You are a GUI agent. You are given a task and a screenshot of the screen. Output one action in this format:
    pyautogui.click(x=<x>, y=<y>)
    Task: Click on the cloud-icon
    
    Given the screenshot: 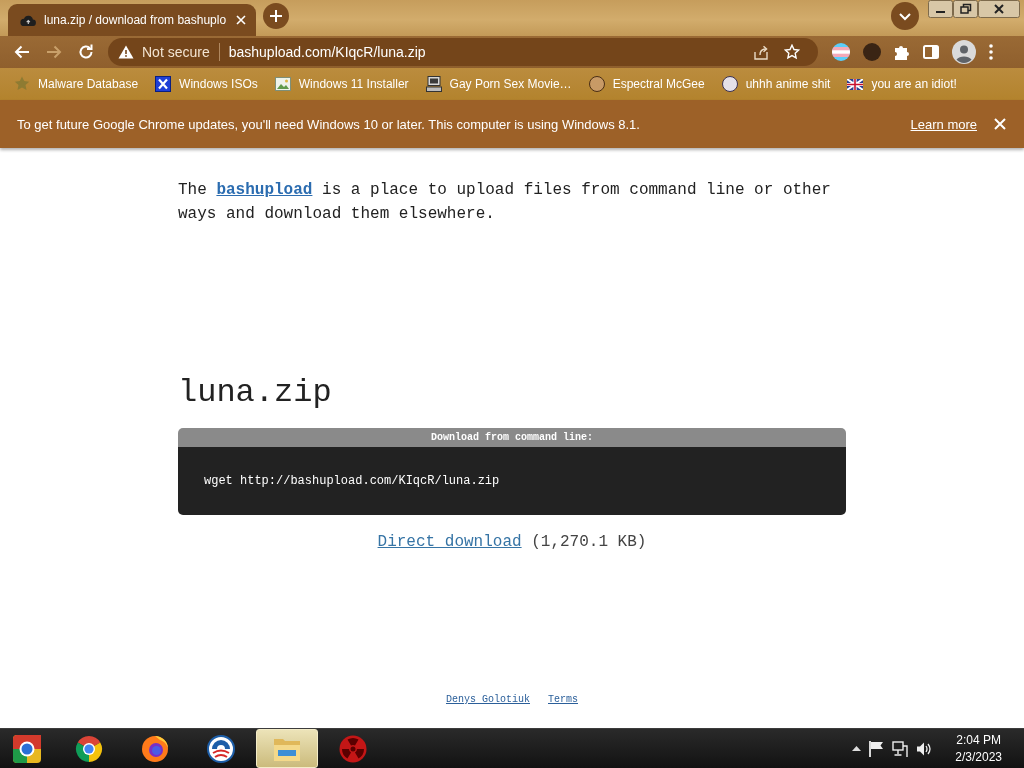 What is the action you would take?
    pyautogui.click(x=28, y=20)
    